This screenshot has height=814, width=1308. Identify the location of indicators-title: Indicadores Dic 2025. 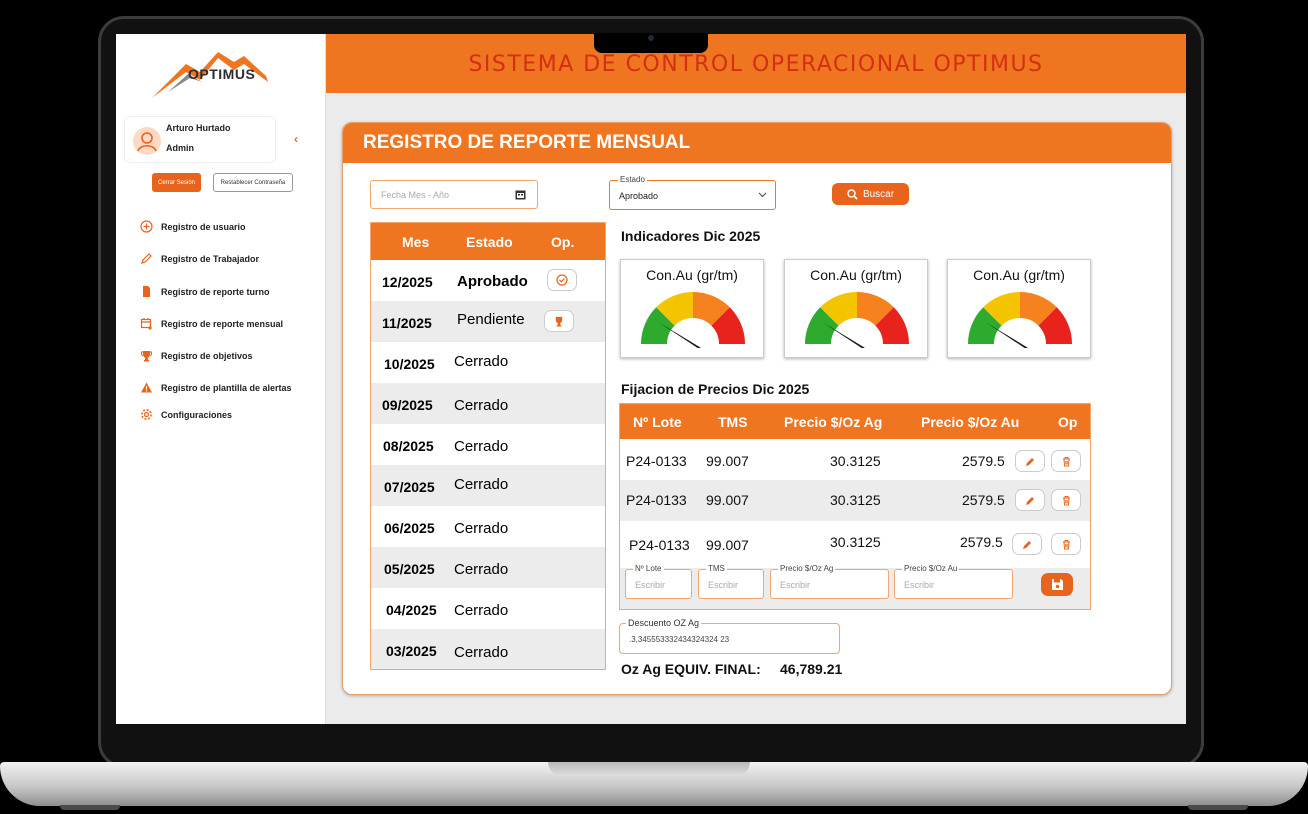
(691, 236).